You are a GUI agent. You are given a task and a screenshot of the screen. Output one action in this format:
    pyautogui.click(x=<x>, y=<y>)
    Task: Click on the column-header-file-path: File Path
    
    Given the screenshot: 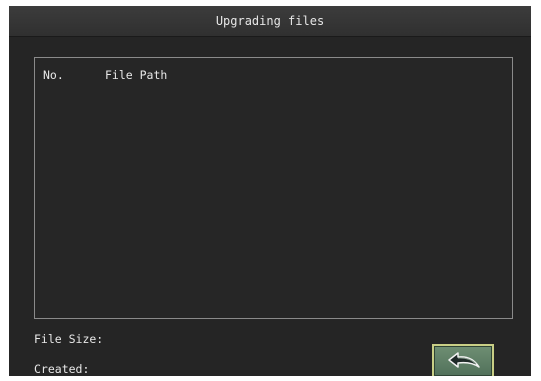 What is the action you would take?
    pyautogui.click(x=136, y=75)
    